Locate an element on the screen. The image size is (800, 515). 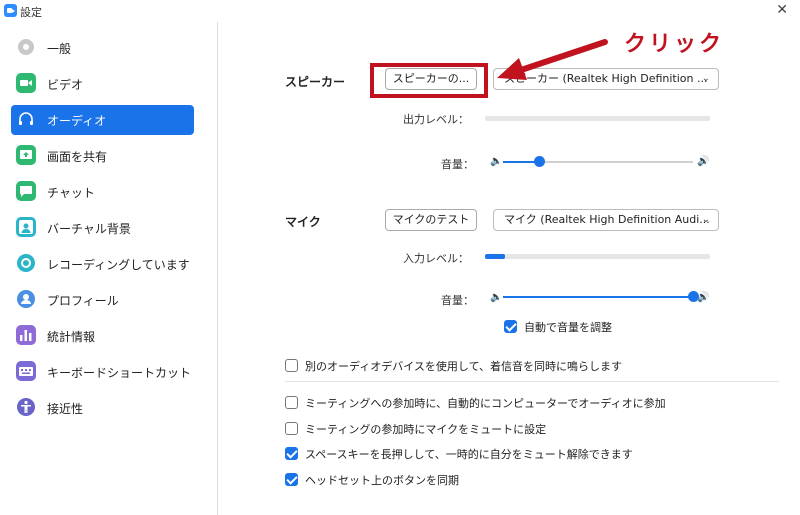
sidebar-item-label: 統計情報 is located at coordinates (71, 337).